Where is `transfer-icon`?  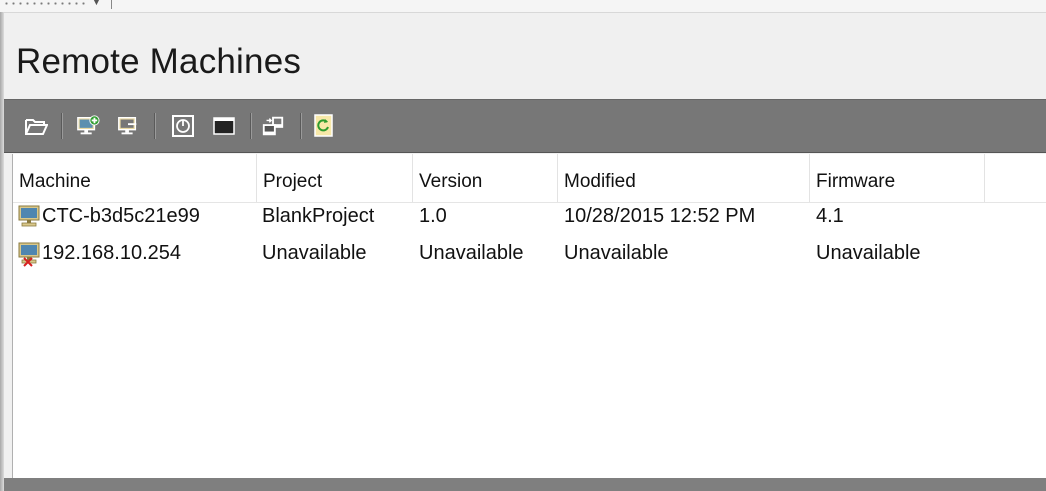 transfer-icon is located at coordinates (273, 126).